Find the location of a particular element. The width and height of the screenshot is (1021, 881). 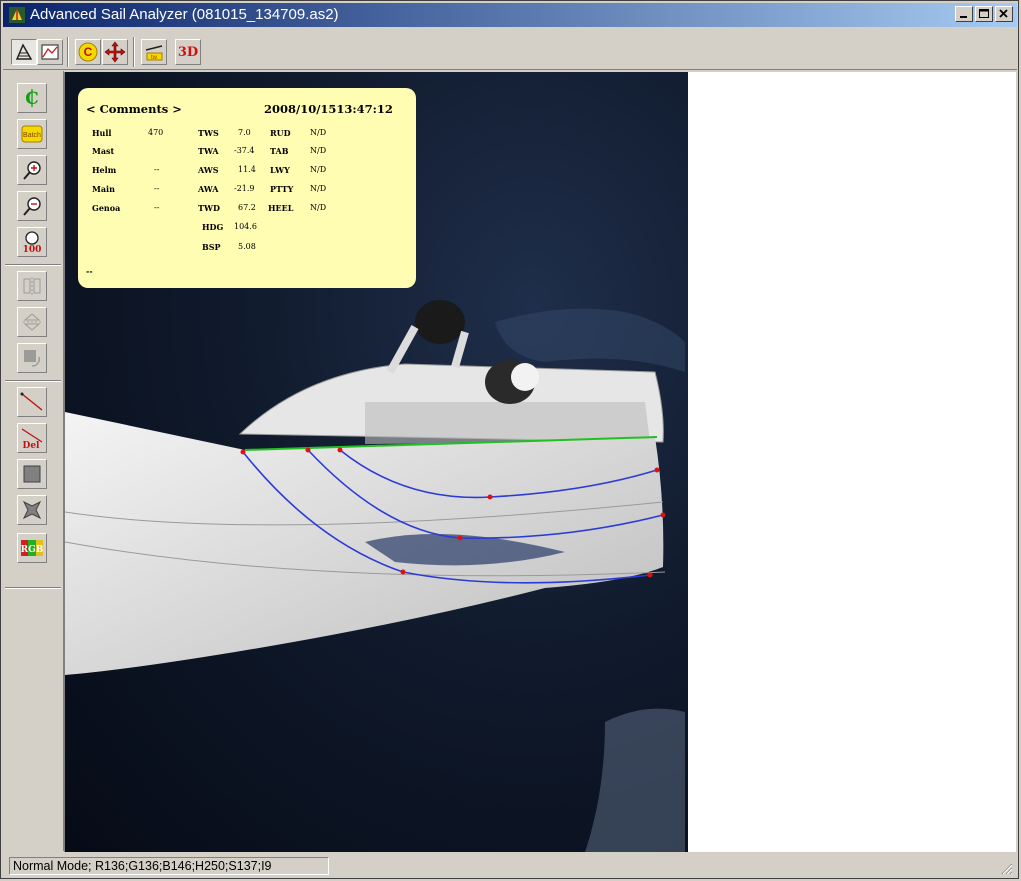

threed-view-button: 3D is located at coordinates (188, 52).